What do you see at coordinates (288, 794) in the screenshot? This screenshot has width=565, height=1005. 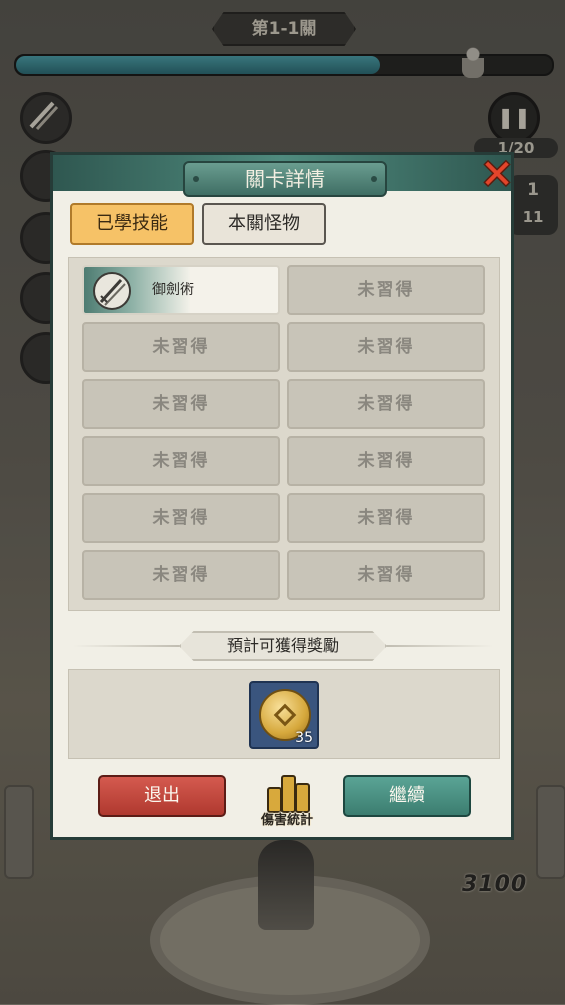 I see `stats-bar-icon` at bounding box center [288, 794].